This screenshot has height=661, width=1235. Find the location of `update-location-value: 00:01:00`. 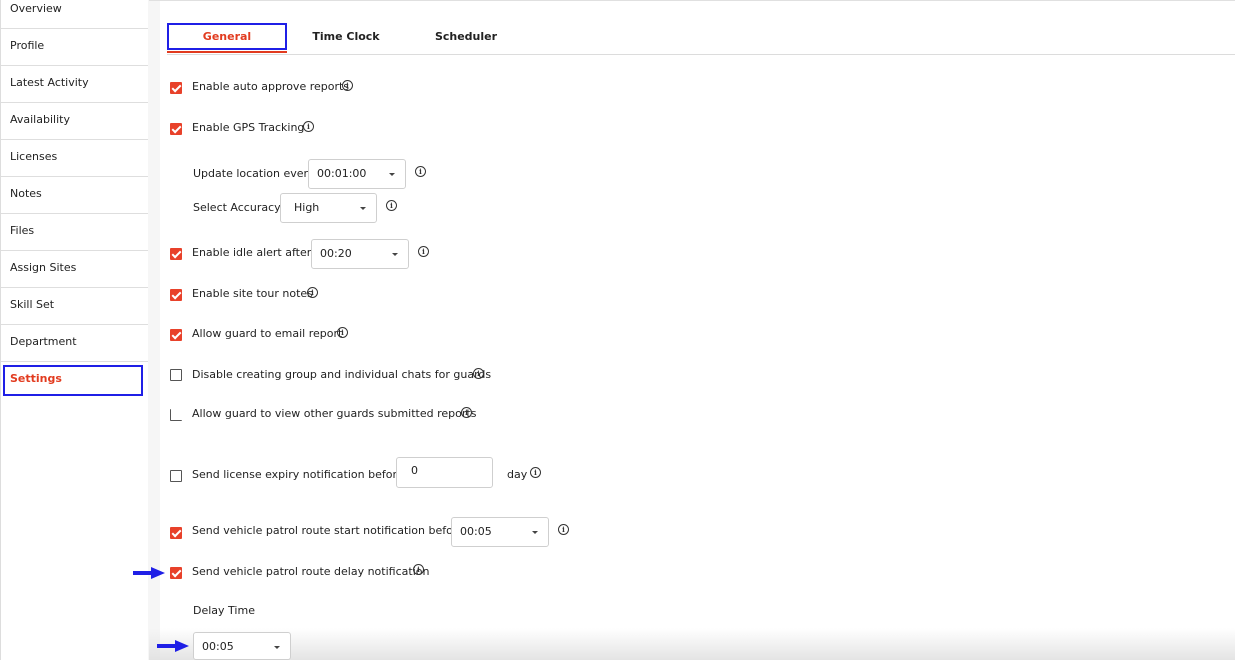

update-location-value: 00:01:00 is located at coordinates (342, 173).